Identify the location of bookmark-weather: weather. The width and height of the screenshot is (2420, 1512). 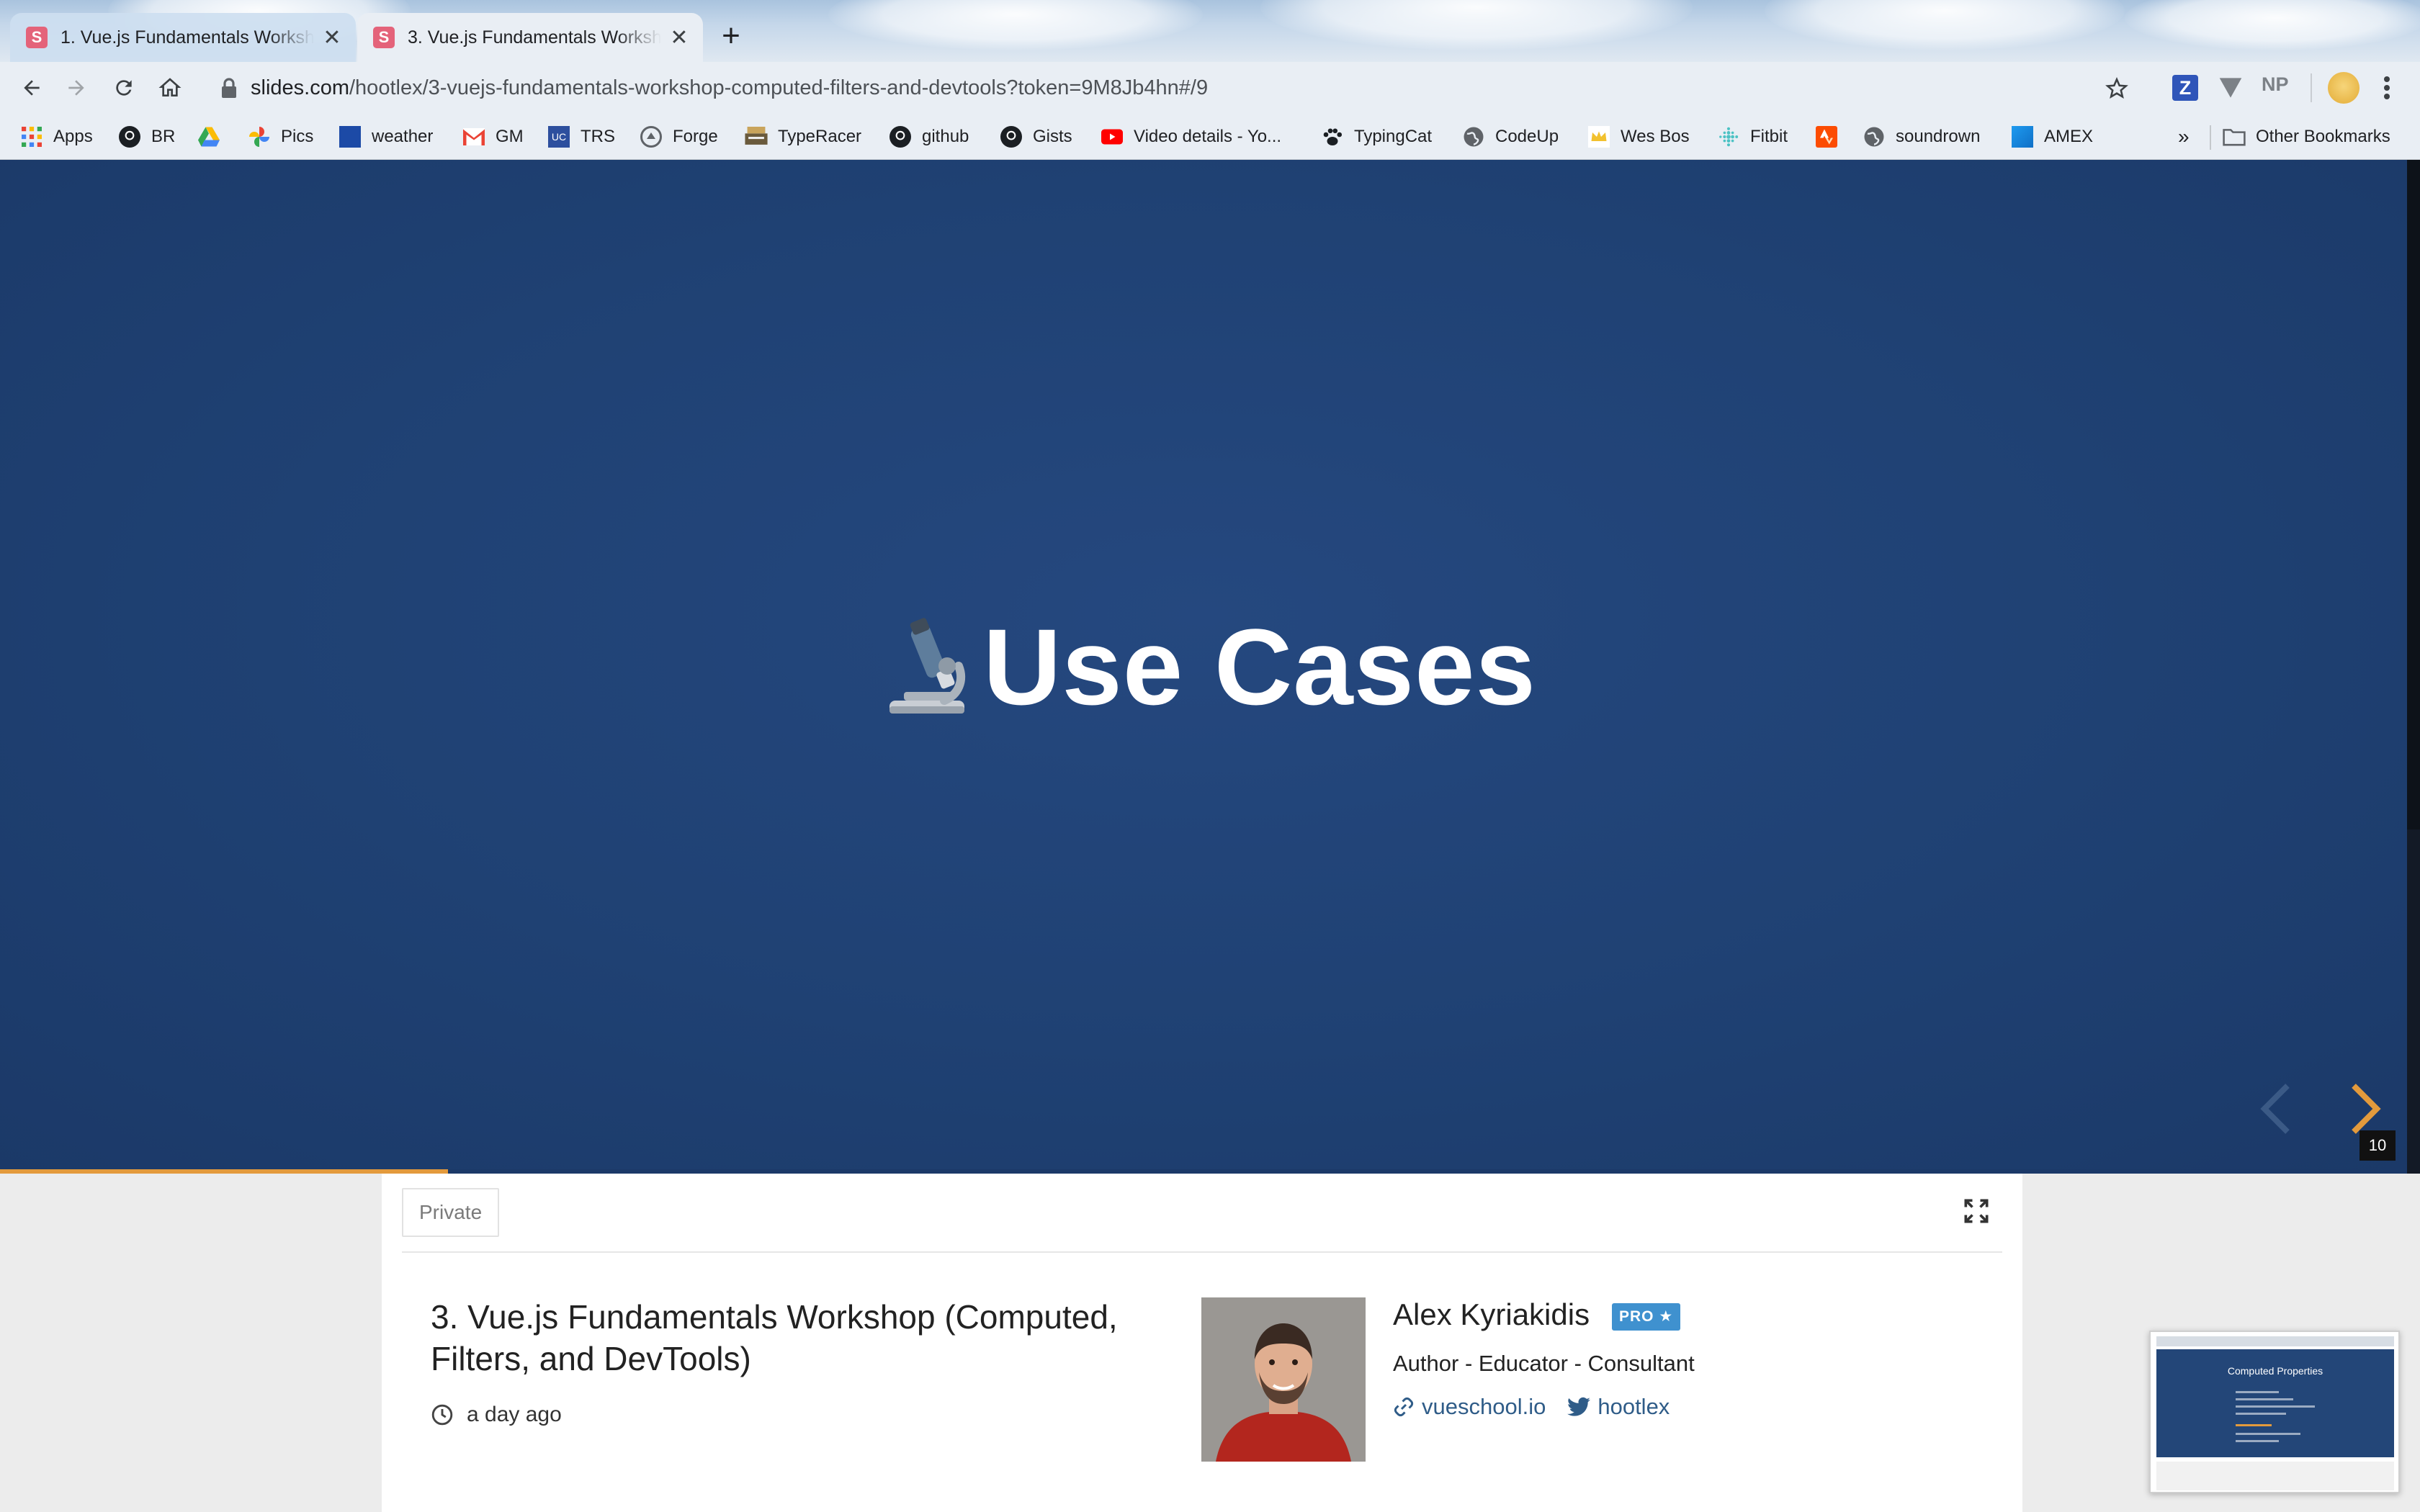
(386, 137).